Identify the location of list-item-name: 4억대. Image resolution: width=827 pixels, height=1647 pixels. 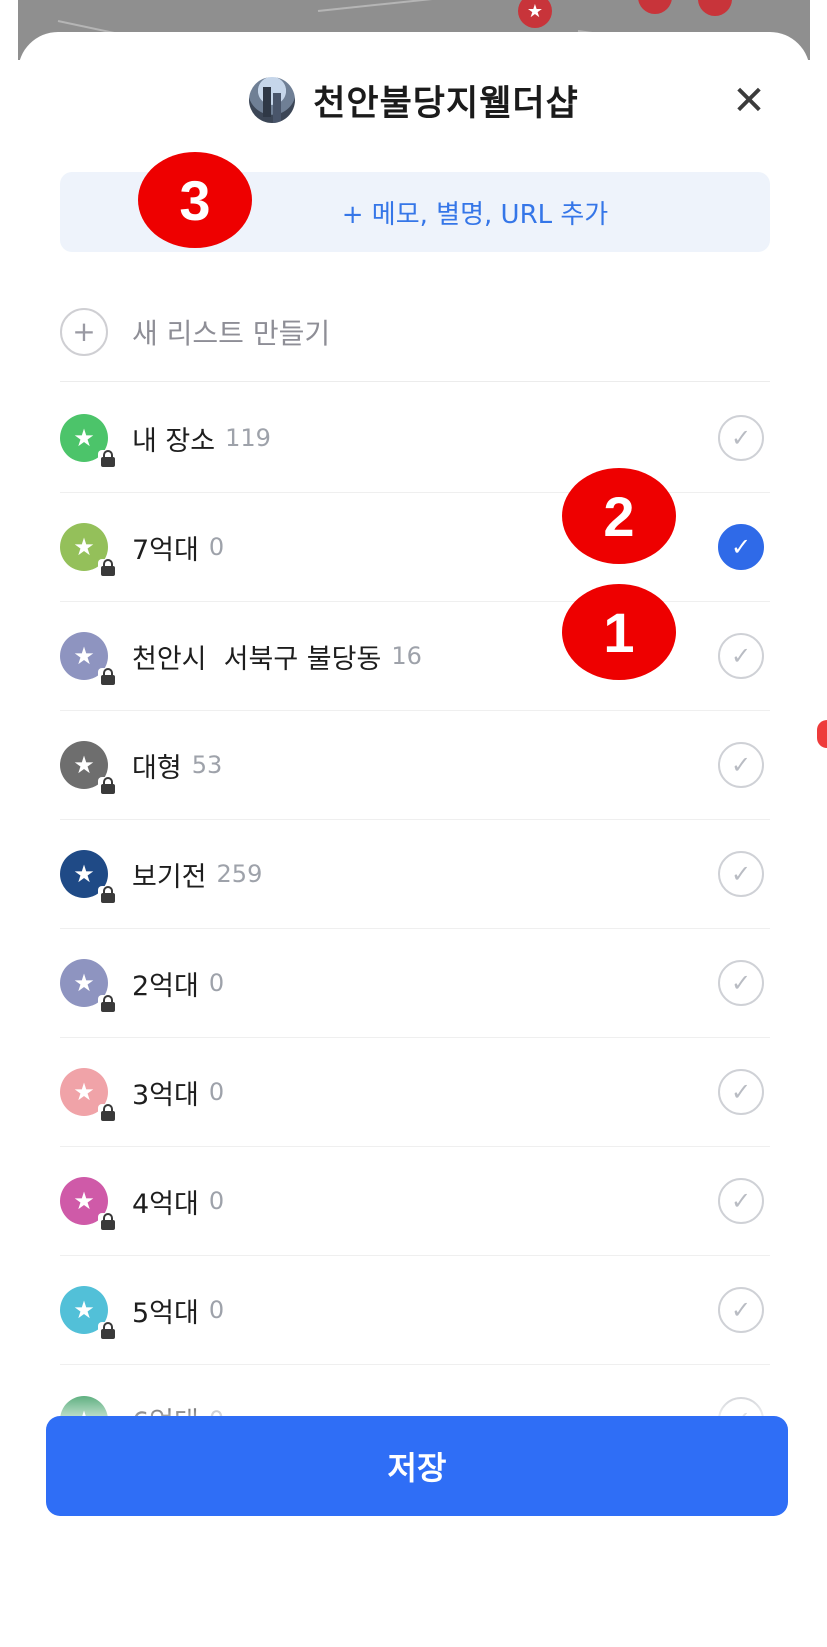
(165, 1204).